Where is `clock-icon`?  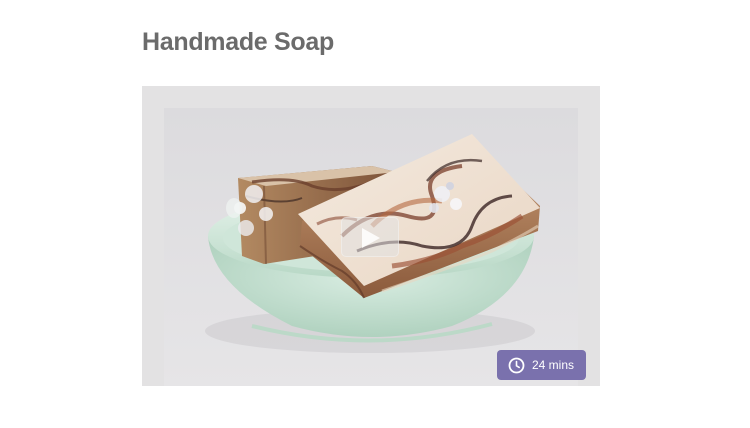
clock-icon is located at coordinates (516, 365).